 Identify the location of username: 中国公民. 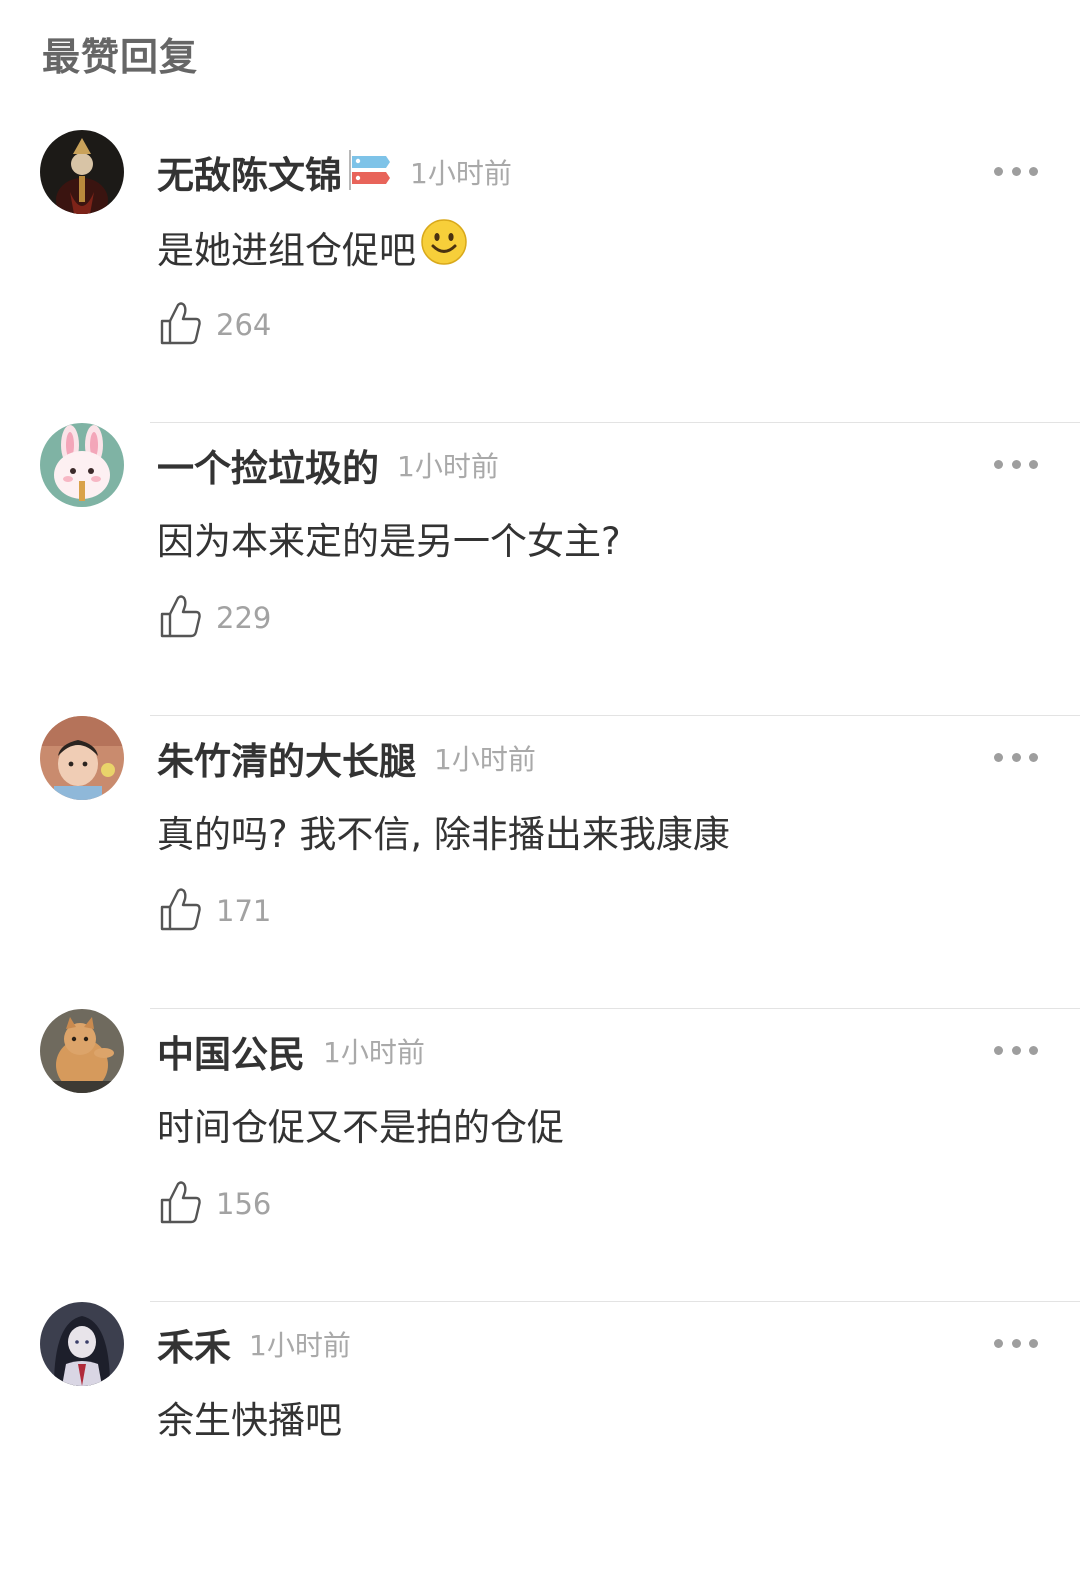
(231, 1051).